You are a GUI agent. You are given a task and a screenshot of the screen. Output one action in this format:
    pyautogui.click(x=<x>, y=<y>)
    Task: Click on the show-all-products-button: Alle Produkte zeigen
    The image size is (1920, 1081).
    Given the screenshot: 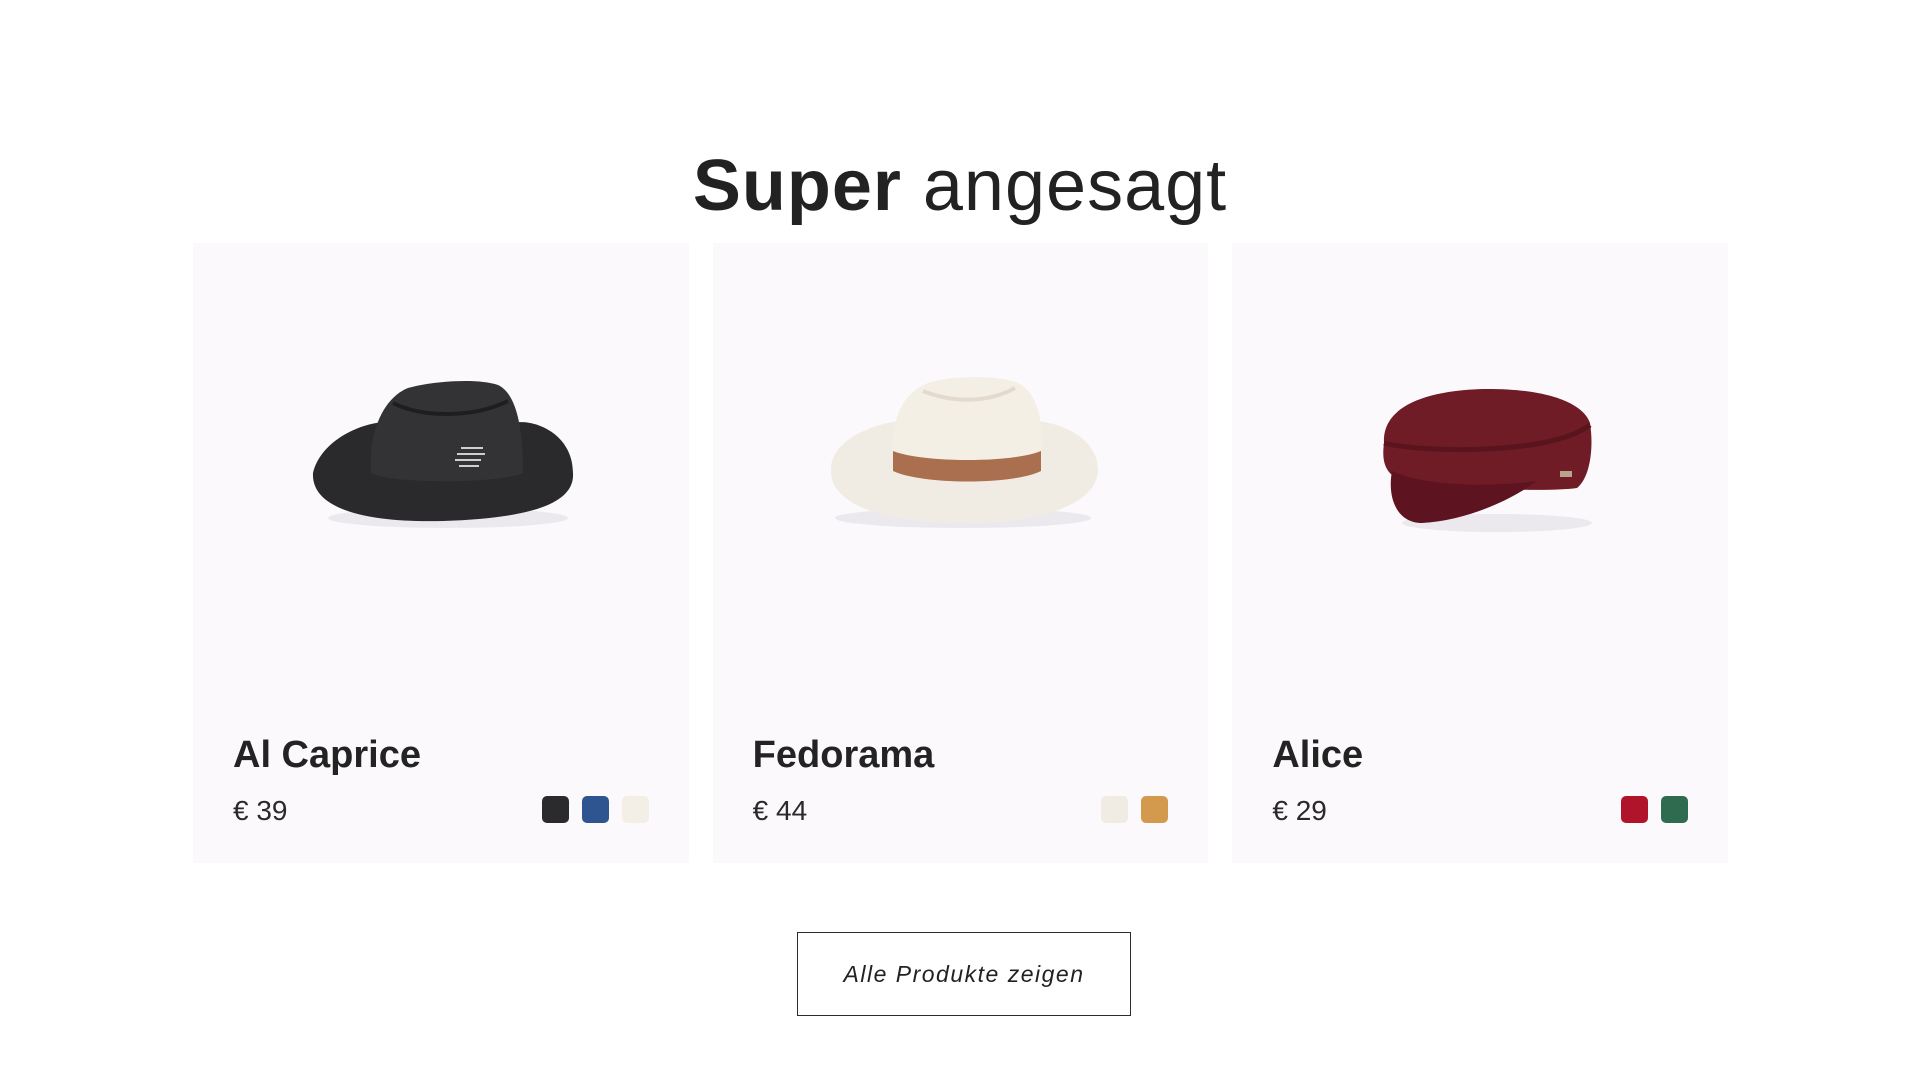 What is the action you would take?
    pyautogui.click(x=964, y=974)
    